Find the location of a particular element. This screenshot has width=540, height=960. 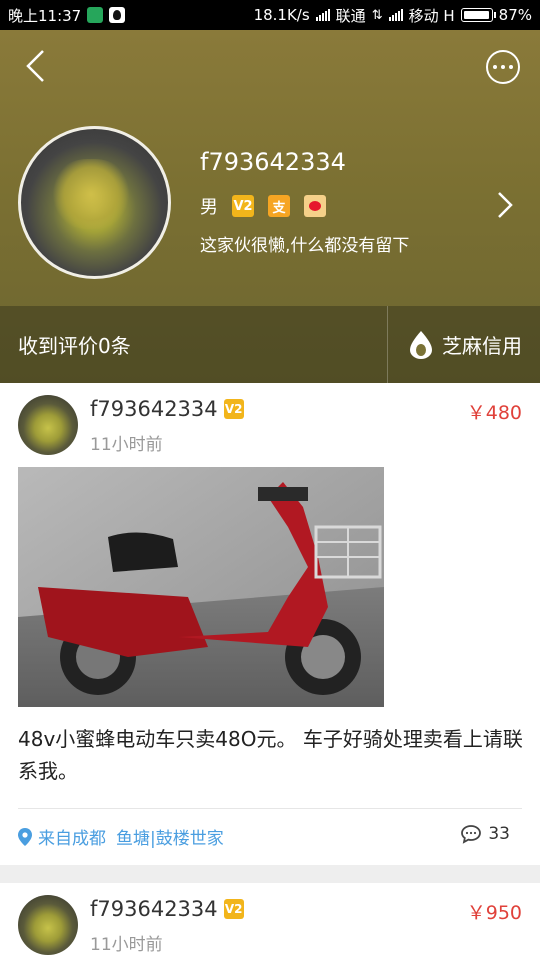

credit-tab: 芝麻信用 is located at coordinates (464, 344).